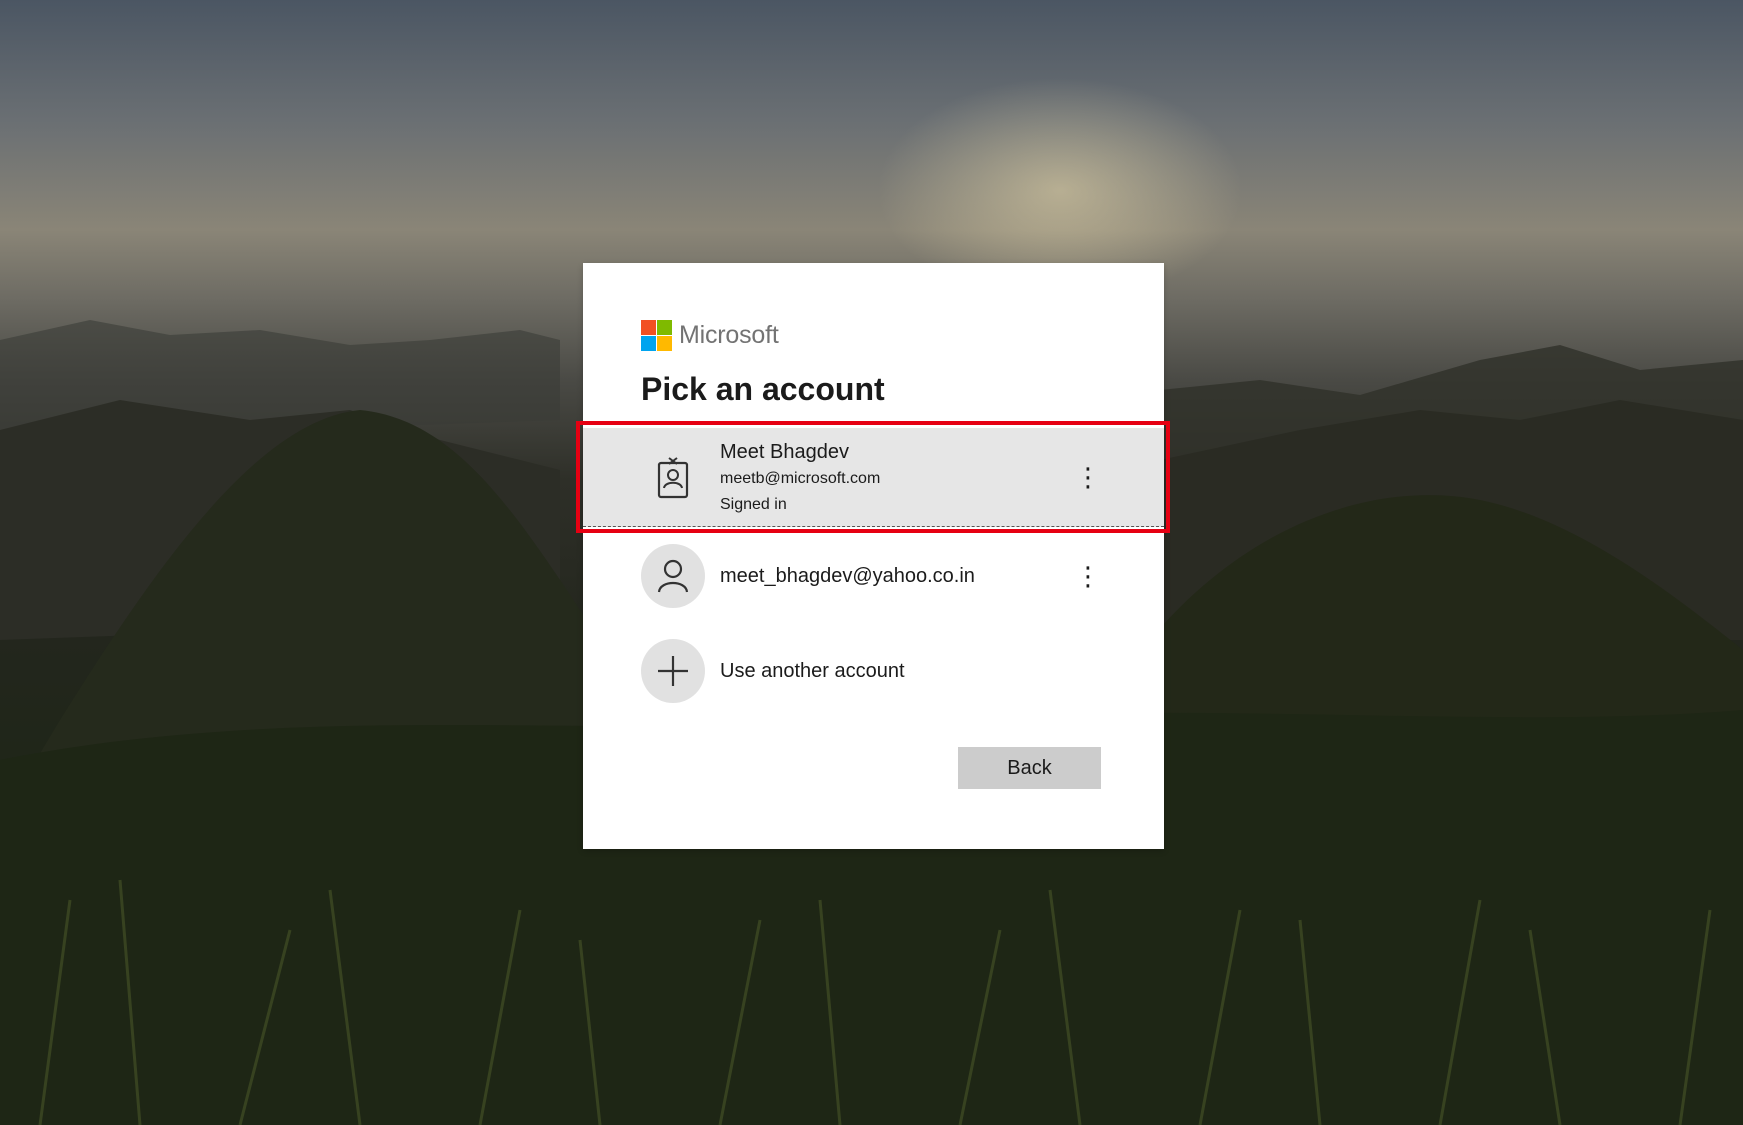 Image resolution: width=1743 pixels, height=1125 pixels. I want to click on logo-square-yellow, so click(664, 343).